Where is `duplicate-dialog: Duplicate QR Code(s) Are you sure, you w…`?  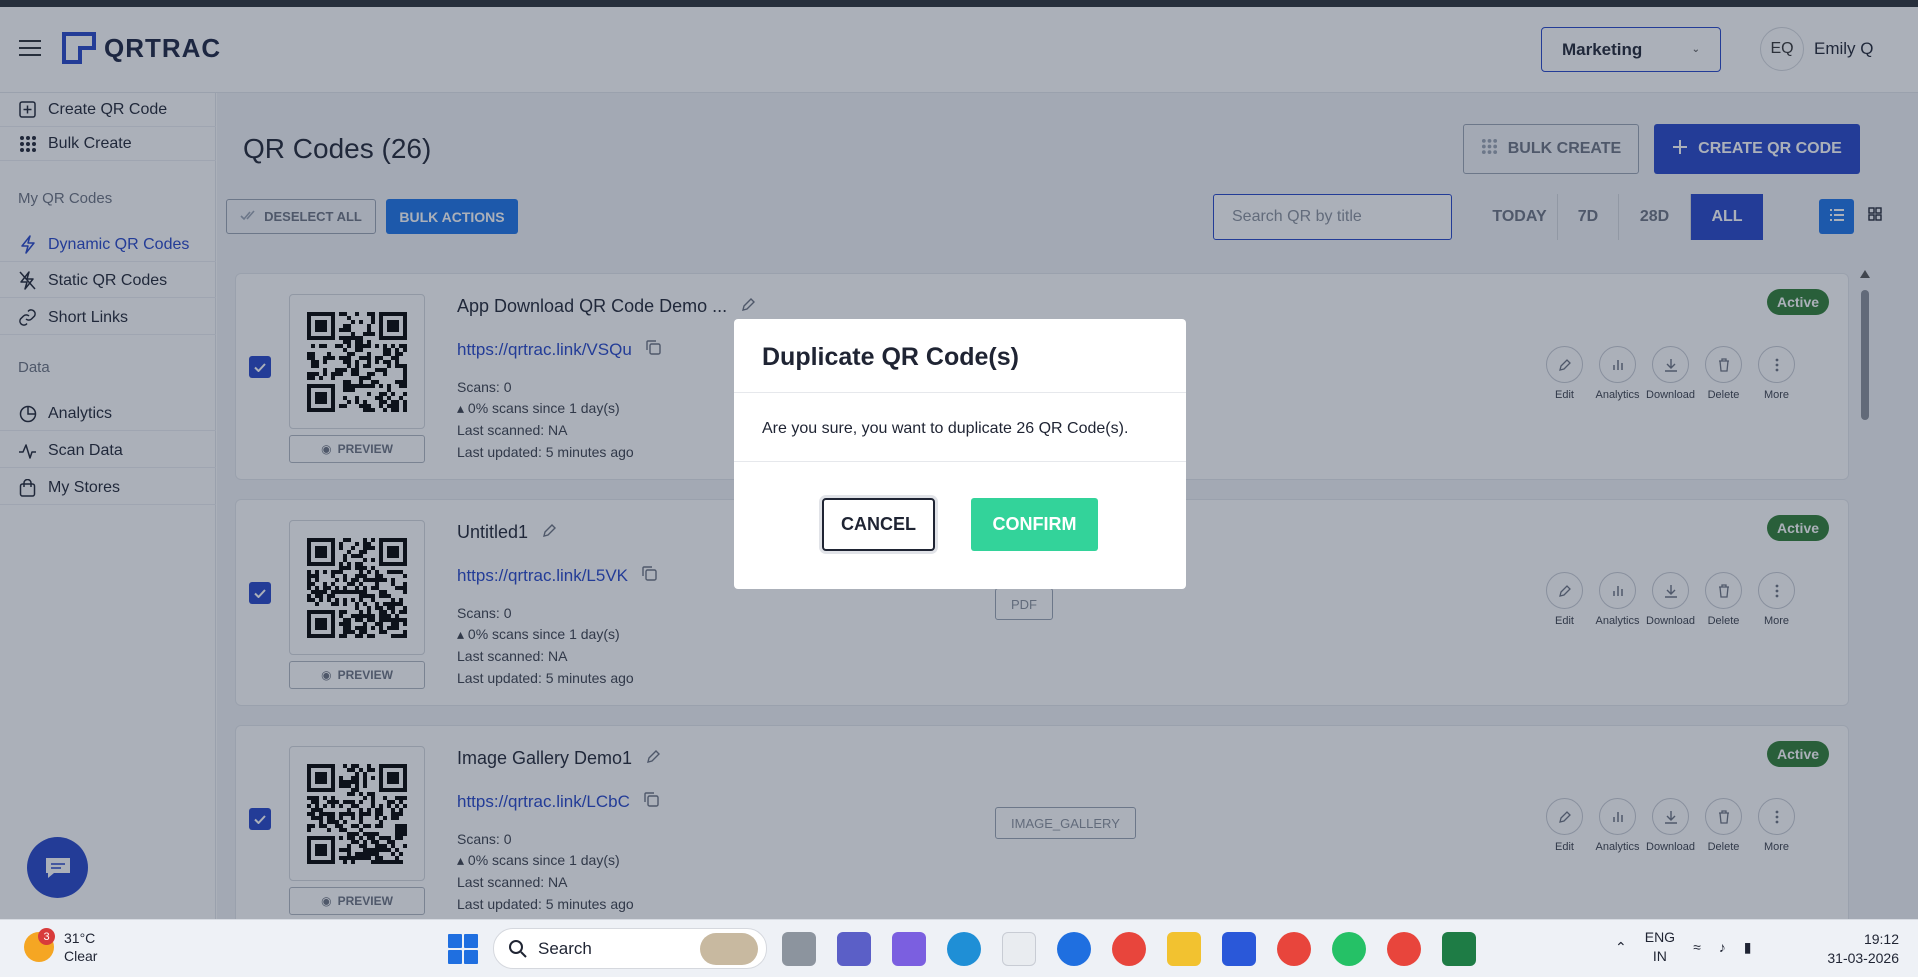
duplicate-dialog: Duplicate QR Code(s) Are you sure, you w… is located at coordinates (960, 454).